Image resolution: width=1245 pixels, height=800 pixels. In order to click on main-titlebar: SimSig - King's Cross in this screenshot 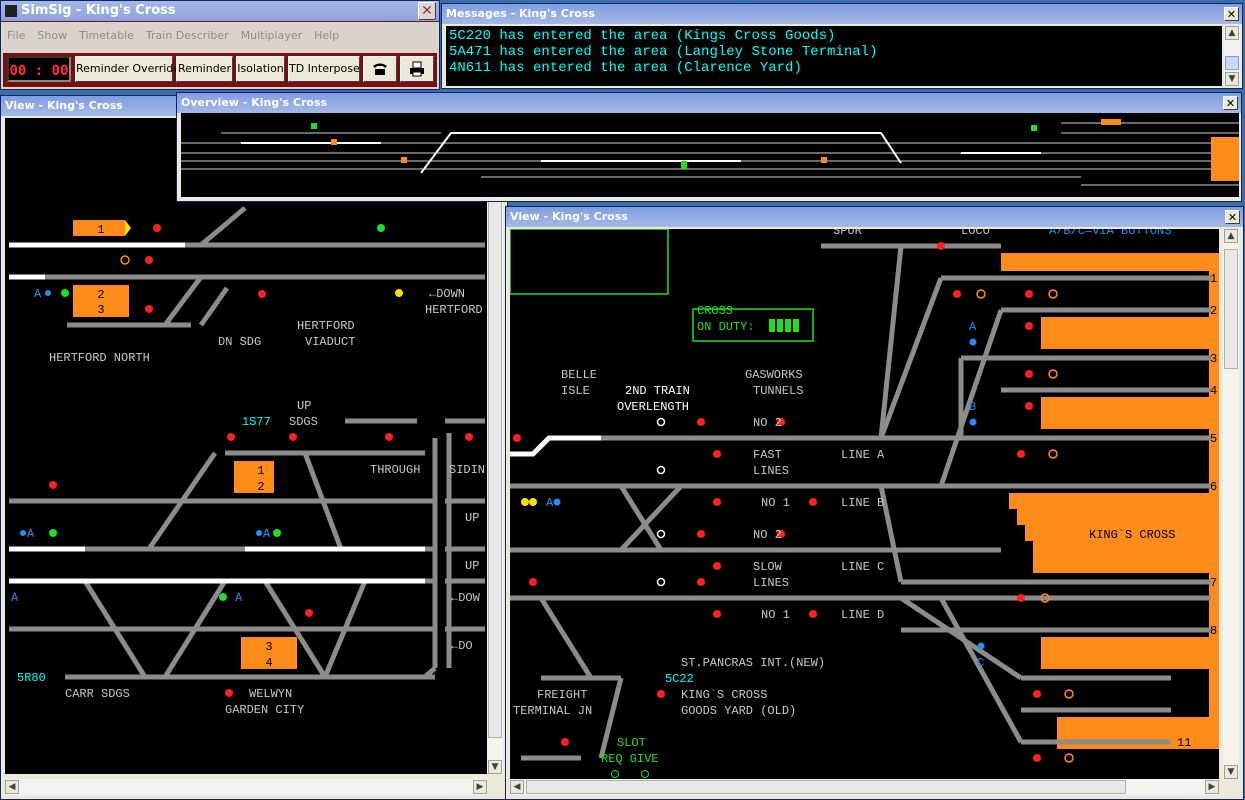, I will do `click(220, 11)`.